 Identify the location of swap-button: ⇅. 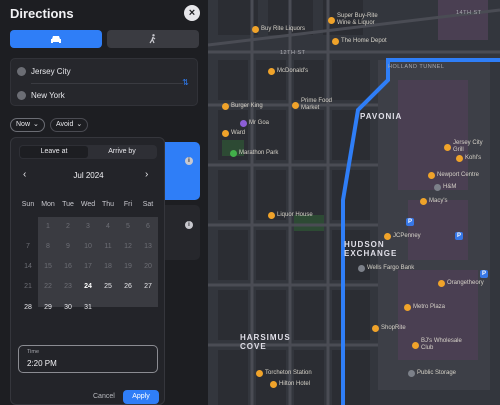
(185, 82).